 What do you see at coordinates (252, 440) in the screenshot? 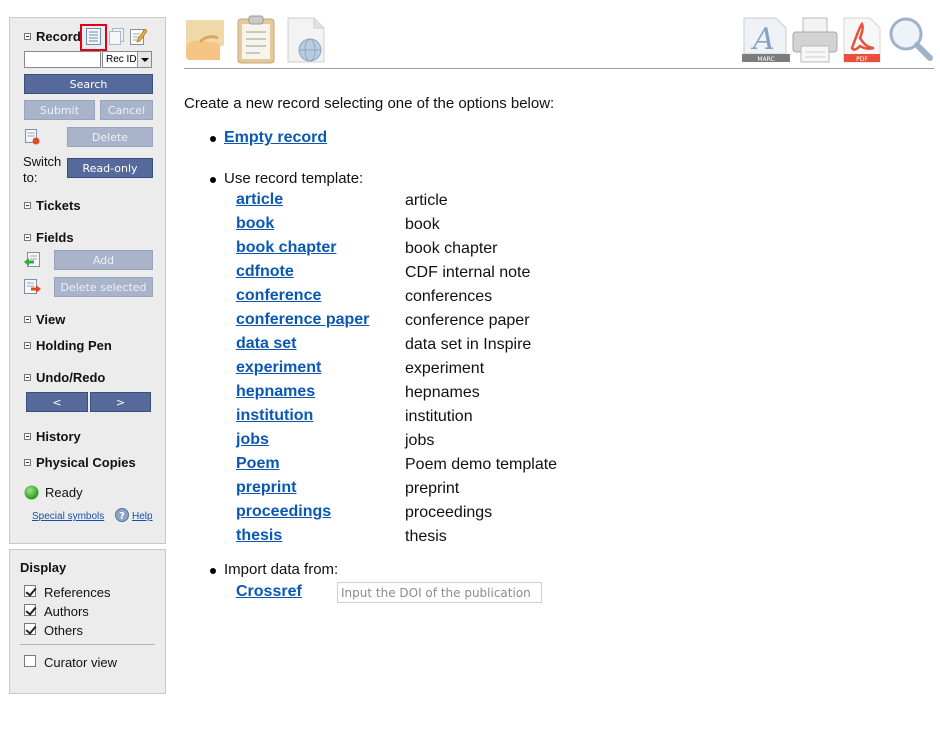
I see `template-link: jobs` at bounding box center [252, 440].